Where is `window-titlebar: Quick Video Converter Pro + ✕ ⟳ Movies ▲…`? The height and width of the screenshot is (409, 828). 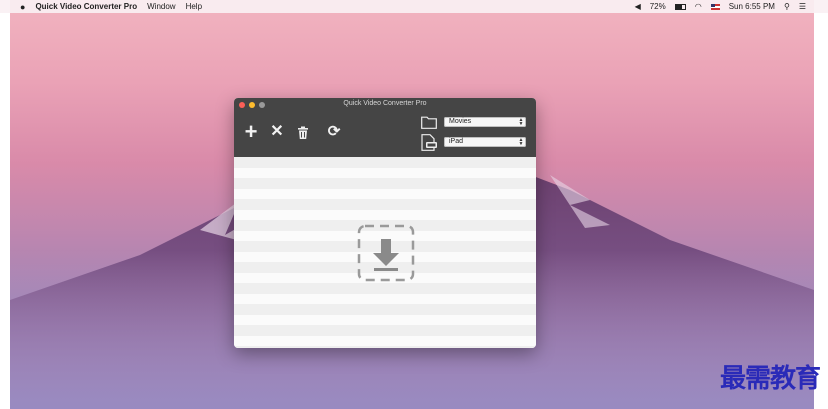 window-titlebar: Quick Video Converter Pro + ✕ ⟳ Movies ▲… is located at coordinates (385, 127).